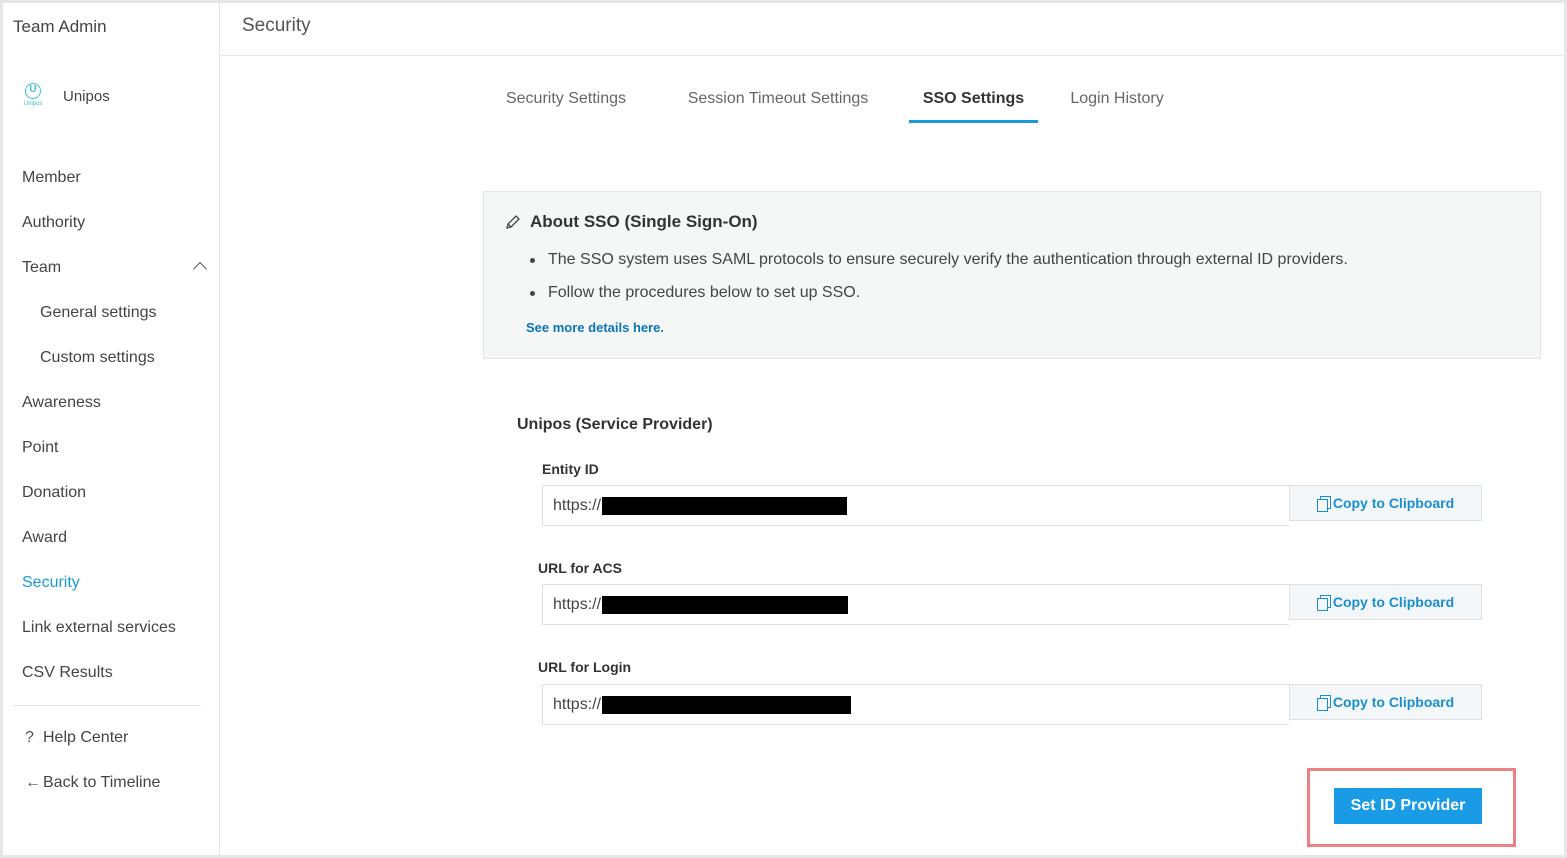 Image resolution: width=1567 pixels, height=858 pixels. Describe the element at coordinates (86, 737) in the screenshot. I see `help-center-label: Help Center` at that location.